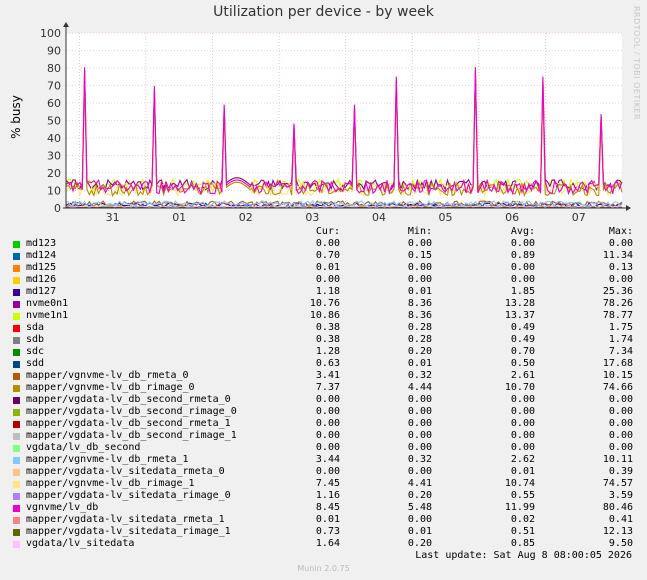  Describe the element at coordinates (620, 471) in the screenshot. I see `legend-value-max: 0.39` at that location.